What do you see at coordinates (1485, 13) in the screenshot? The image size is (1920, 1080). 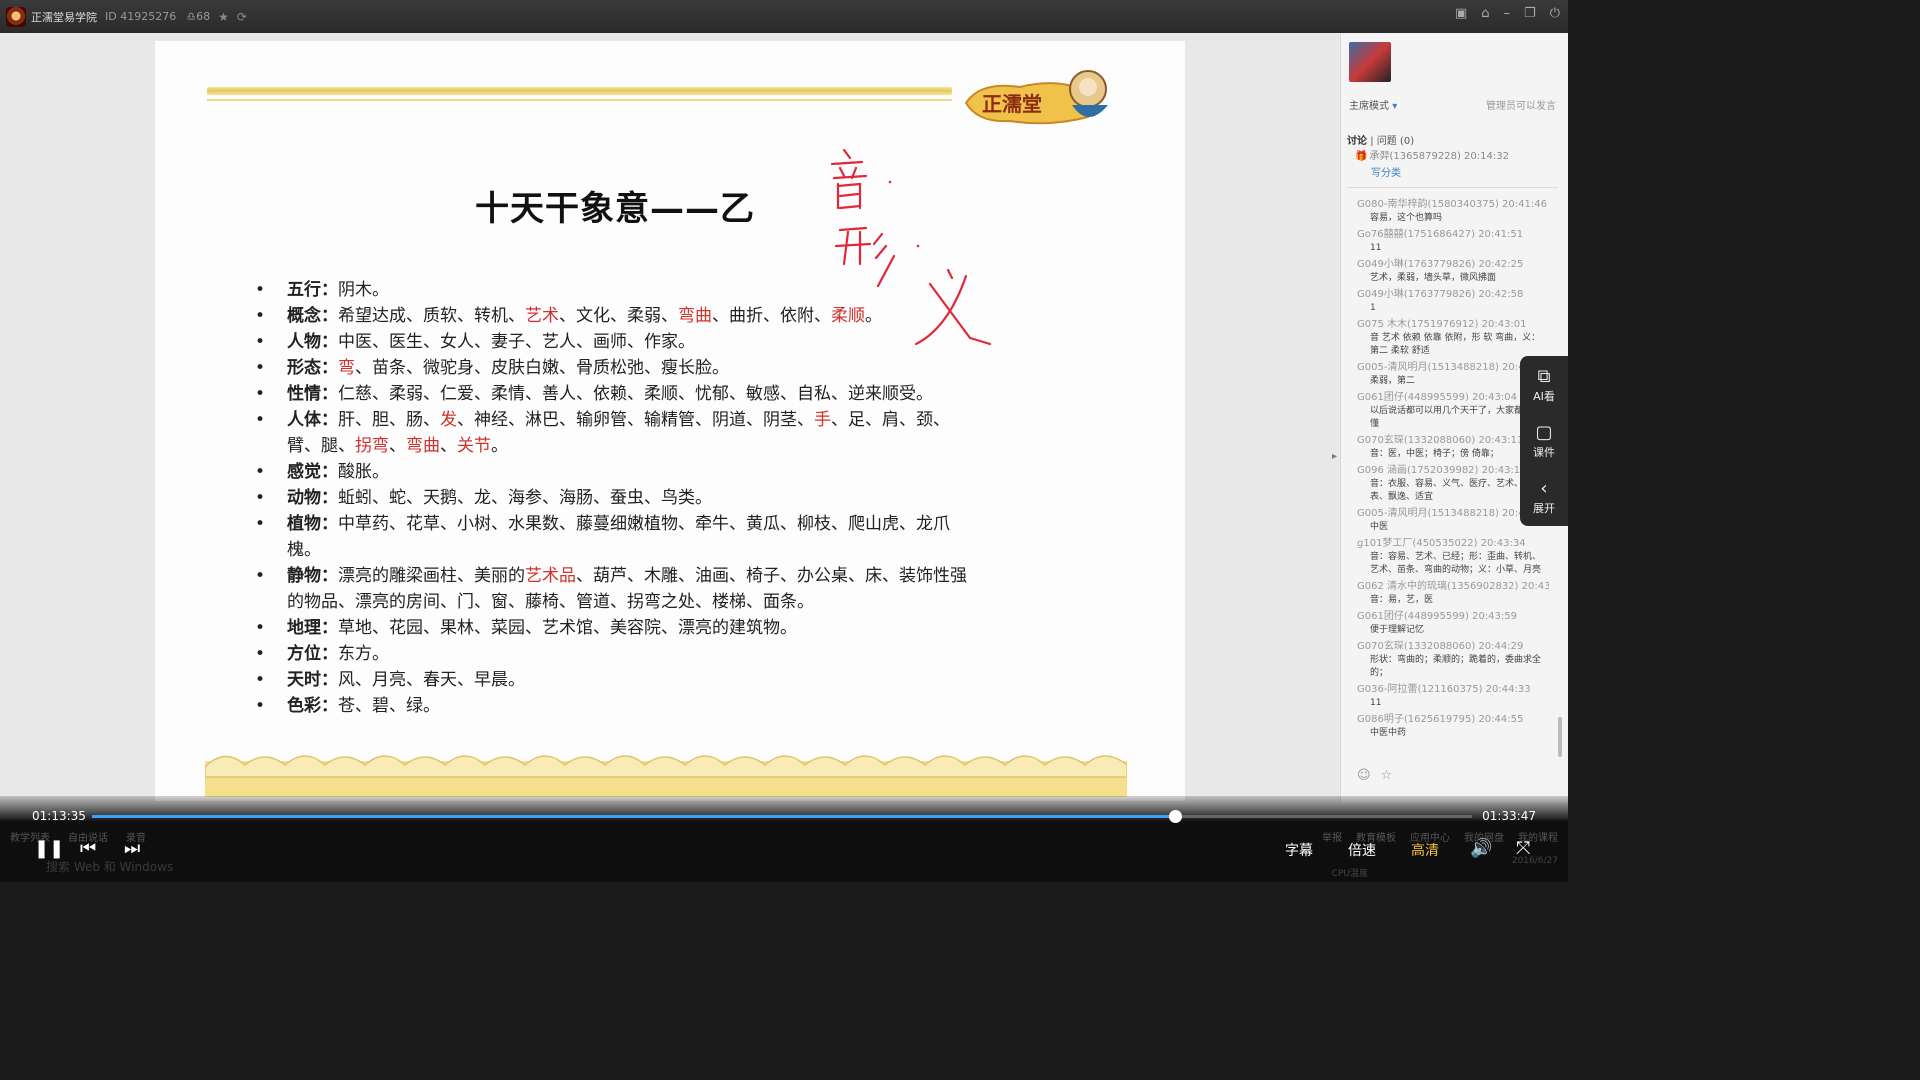 I see `pin-icon: ⌂` at bounding box center [1485, 13].